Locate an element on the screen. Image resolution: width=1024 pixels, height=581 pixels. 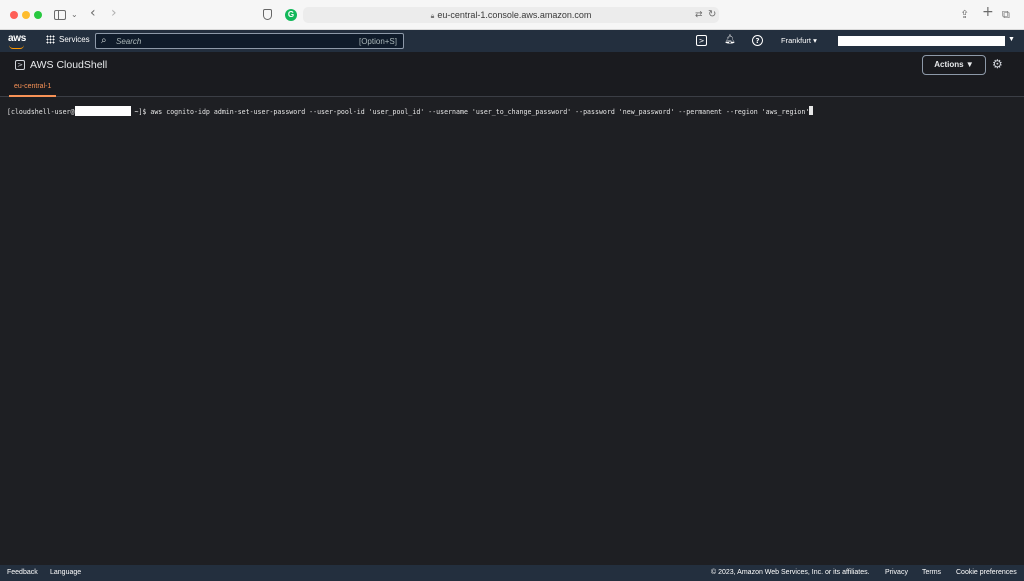
translate-icon: ⇄ is located at coordinates (699, 15).